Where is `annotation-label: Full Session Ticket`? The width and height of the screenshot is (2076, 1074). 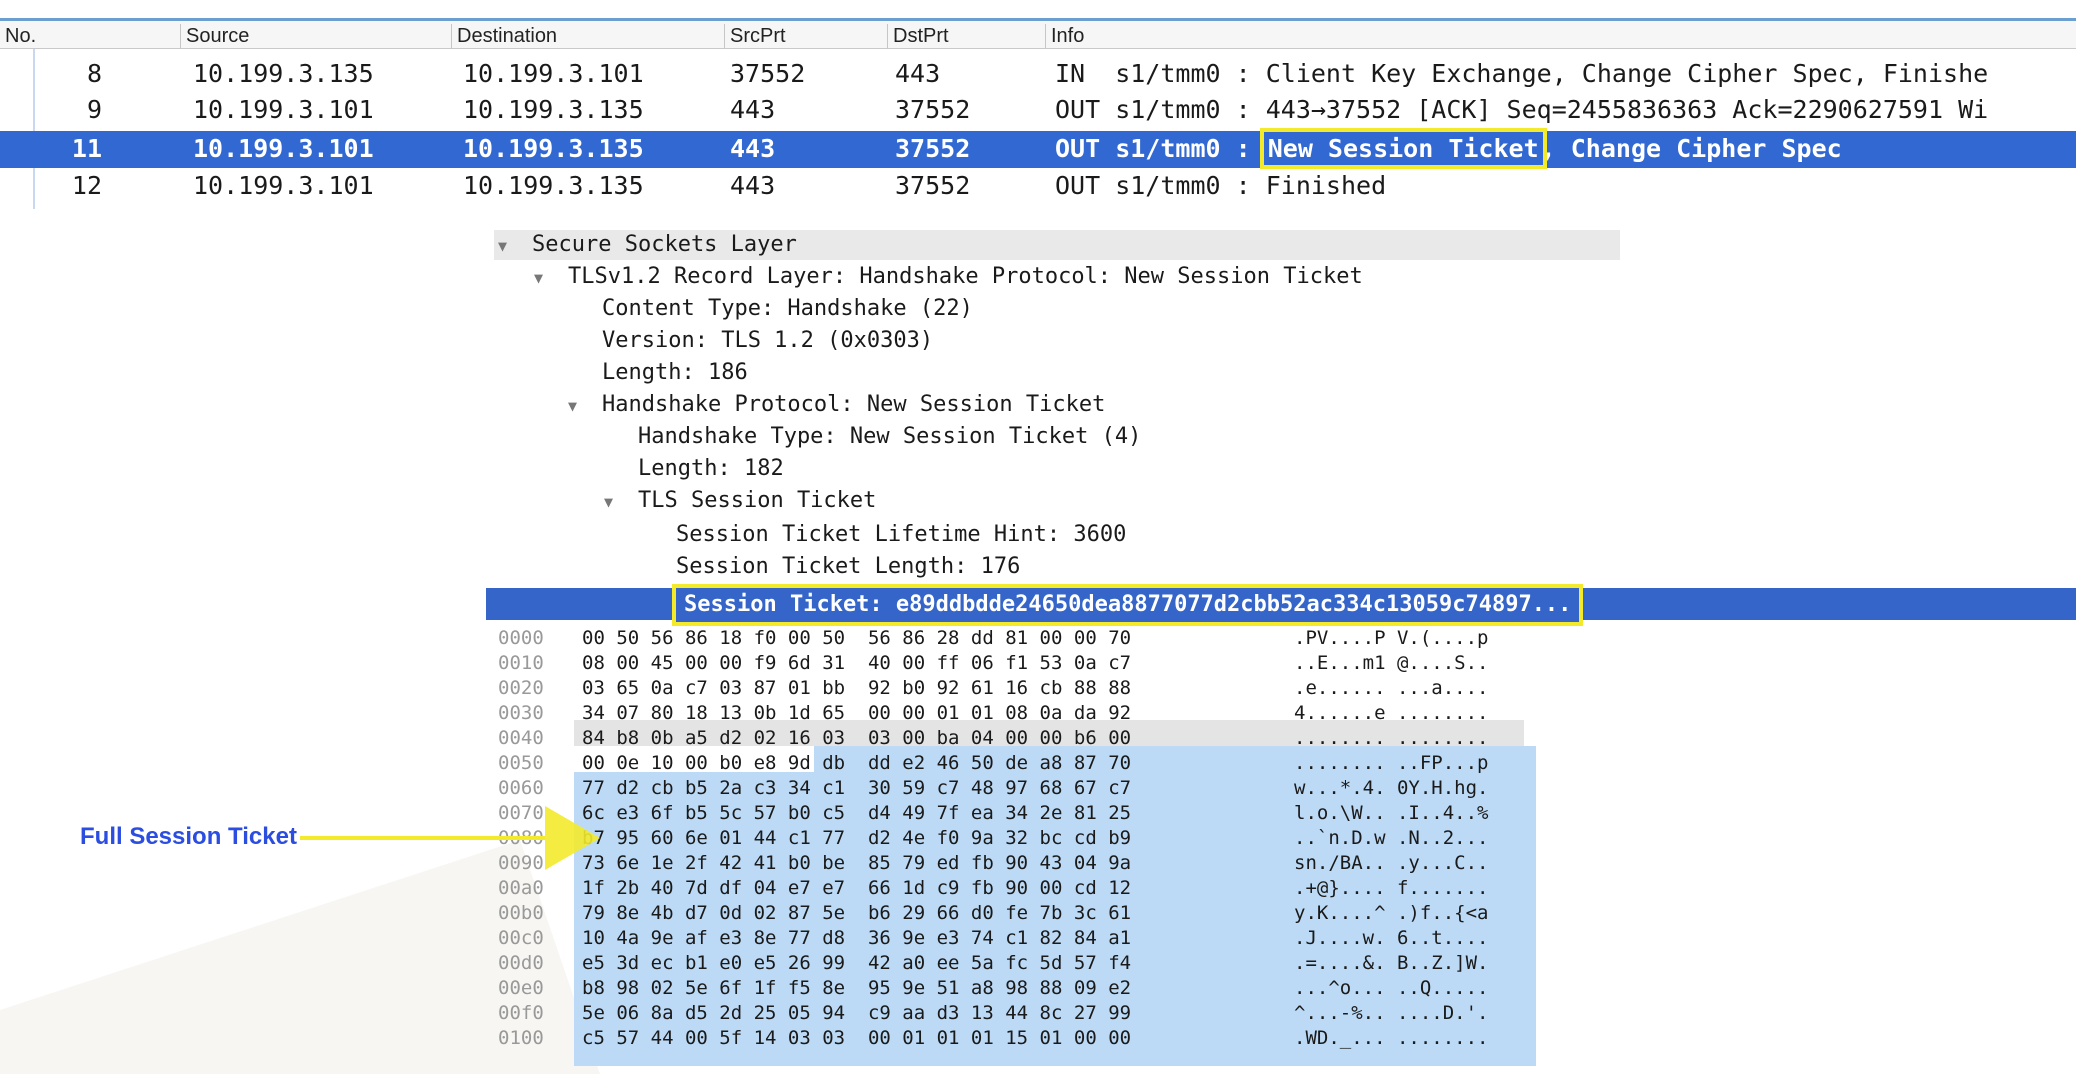 annotation-label: Full Session Ticket is located at coordinates (188, 836).